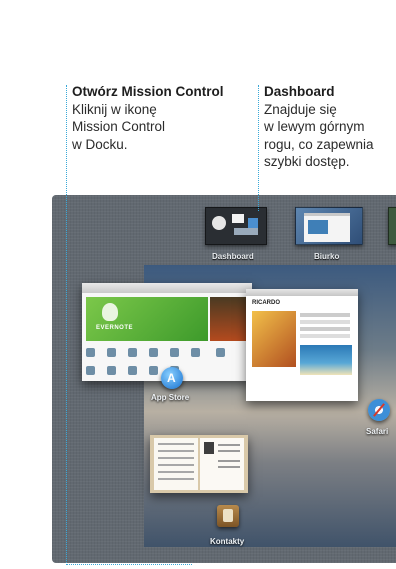  I want to click on contact-card-page, so click(222, 464).